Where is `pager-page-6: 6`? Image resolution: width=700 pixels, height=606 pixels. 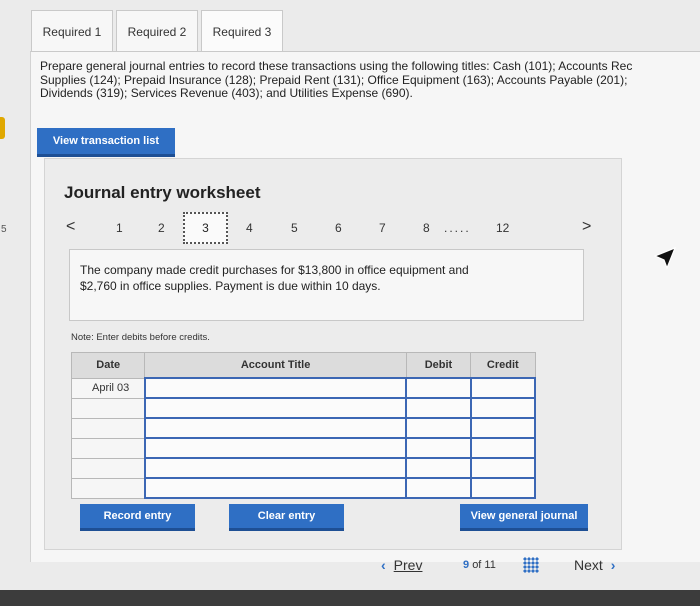
pager-page-6: 6 is located at coordinates (338, 228).